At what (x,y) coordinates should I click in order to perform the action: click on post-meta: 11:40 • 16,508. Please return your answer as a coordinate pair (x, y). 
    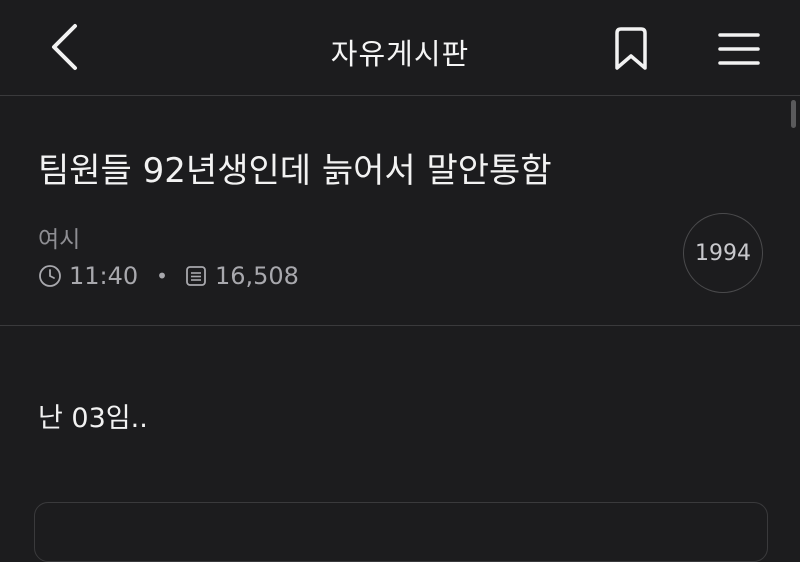
    Looking at the image, I should click on (168, 276).